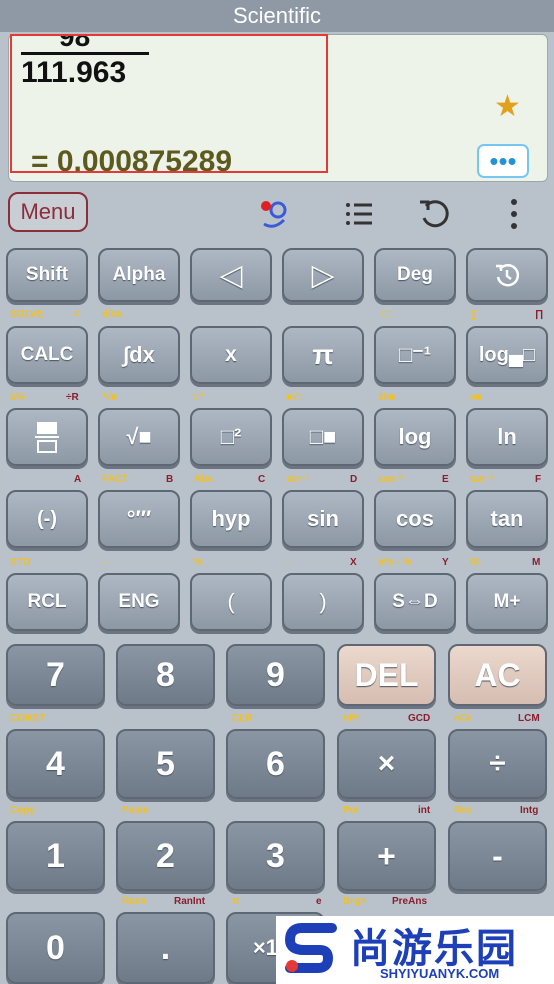  Describe the element at coordinates (497, 675) in the screenshot. I see `all-clear-key: AC` at that location.